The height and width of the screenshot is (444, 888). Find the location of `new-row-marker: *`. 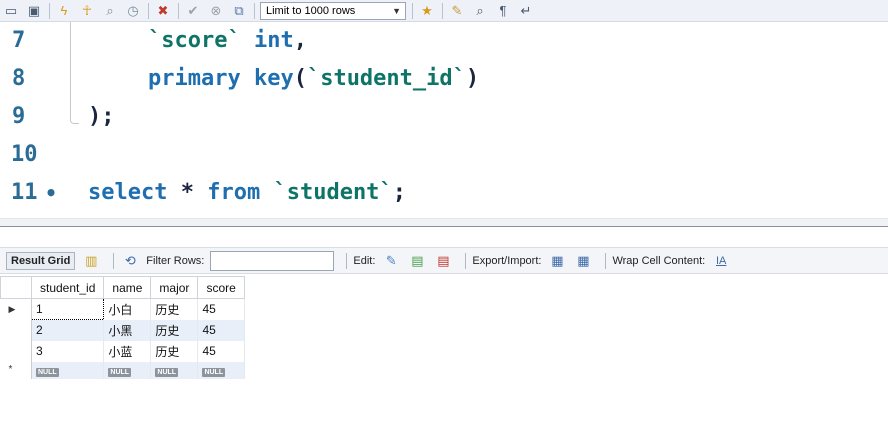

new-row-marker: * is located at coordinates (16, 370).